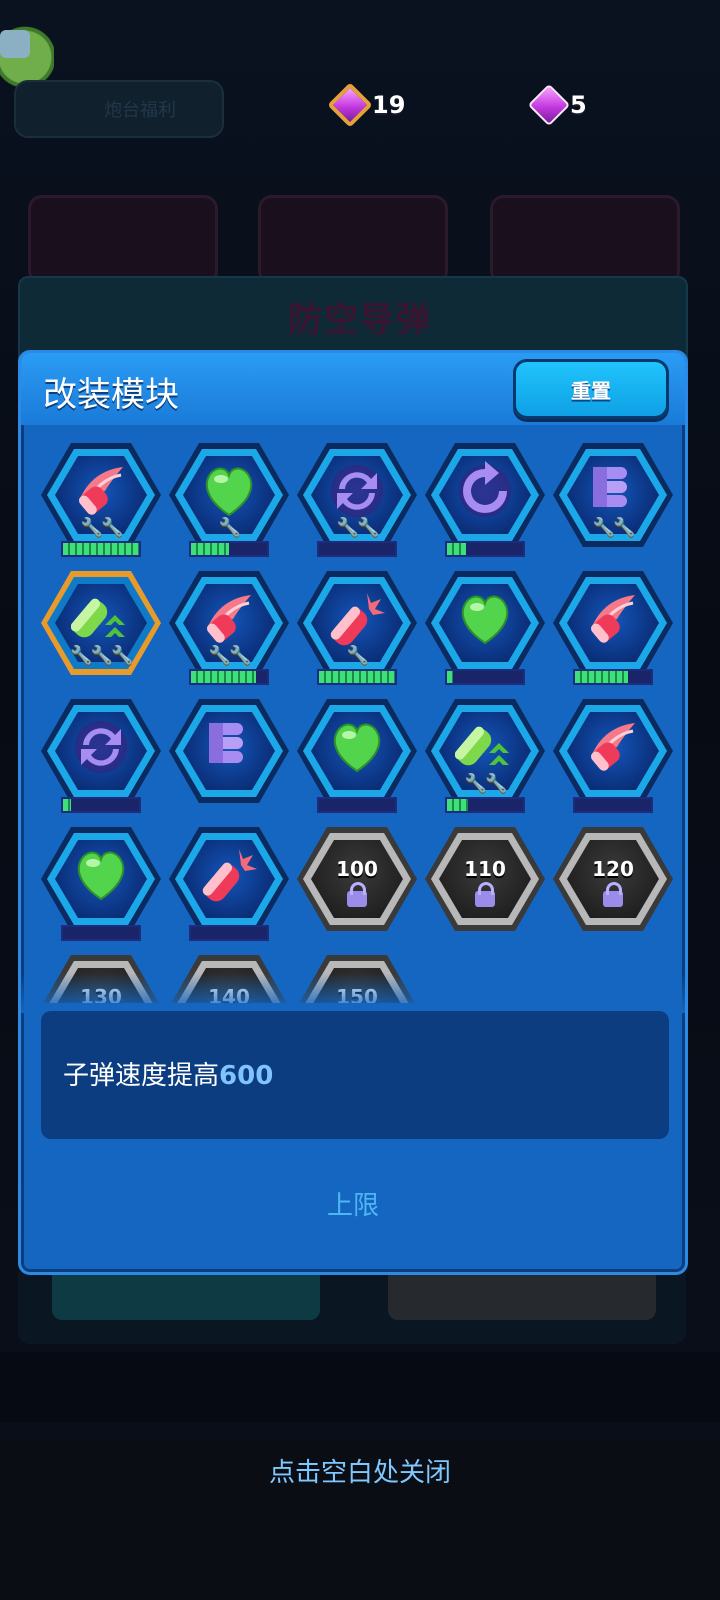 The height and width of the screenshot is (1600, 720). What do you see at coordinates (522, 1296) in the screenshot?
I see `bg-upgrade-button` at bounding box center [522, 1296].